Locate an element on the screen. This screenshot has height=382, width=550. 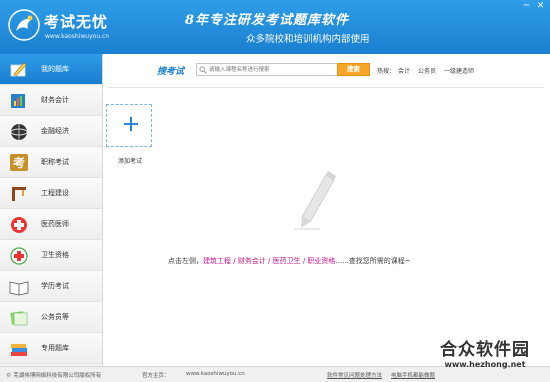
slogan-main: 8年专注研发考试题库软件 is located at coordinates (267, 20).